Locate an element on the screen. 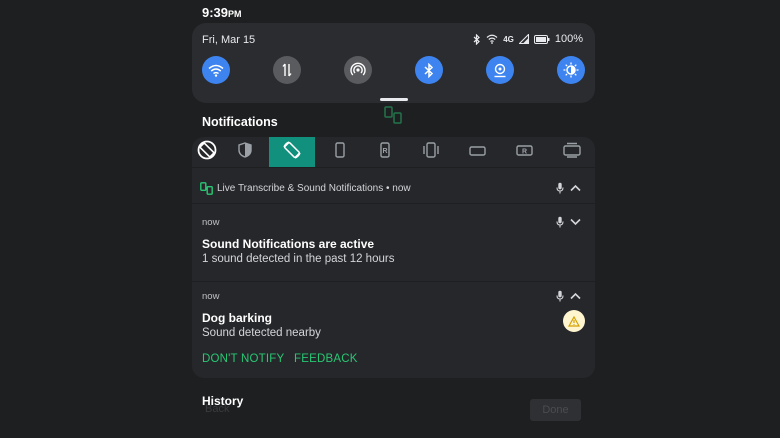 The height and width of the screenshot is (438, 780). rotate-screen-icon is located at coordinates (292, 152).